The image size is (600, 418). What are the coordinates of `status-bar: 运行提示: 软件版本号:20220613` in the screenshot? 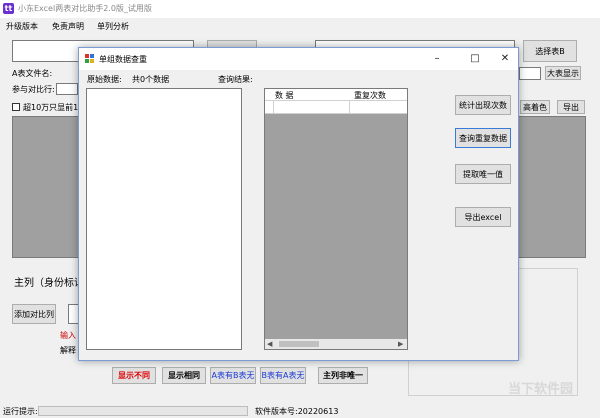 It's located at (300, 411).